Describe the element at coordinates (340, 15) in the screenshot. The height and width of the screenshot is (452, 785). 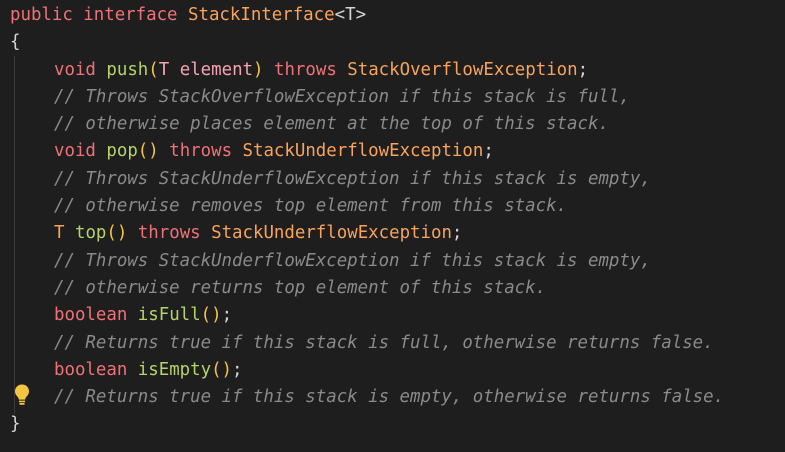
I see `generic-open: <` at that location.